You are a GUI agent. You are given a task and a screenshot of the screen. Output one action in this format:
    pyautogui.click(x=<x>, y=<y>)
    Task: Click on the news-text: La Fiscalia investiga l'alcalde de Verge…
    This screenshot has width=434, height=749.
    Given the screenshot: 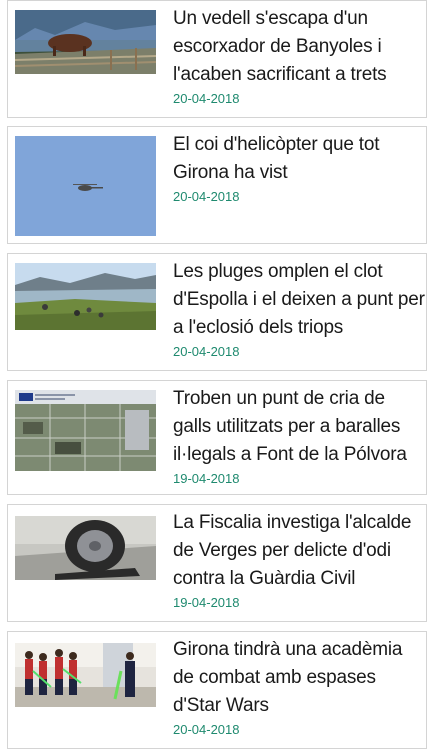 What is the action you would take?
    pyautogui.click(x=299, y=560)
    